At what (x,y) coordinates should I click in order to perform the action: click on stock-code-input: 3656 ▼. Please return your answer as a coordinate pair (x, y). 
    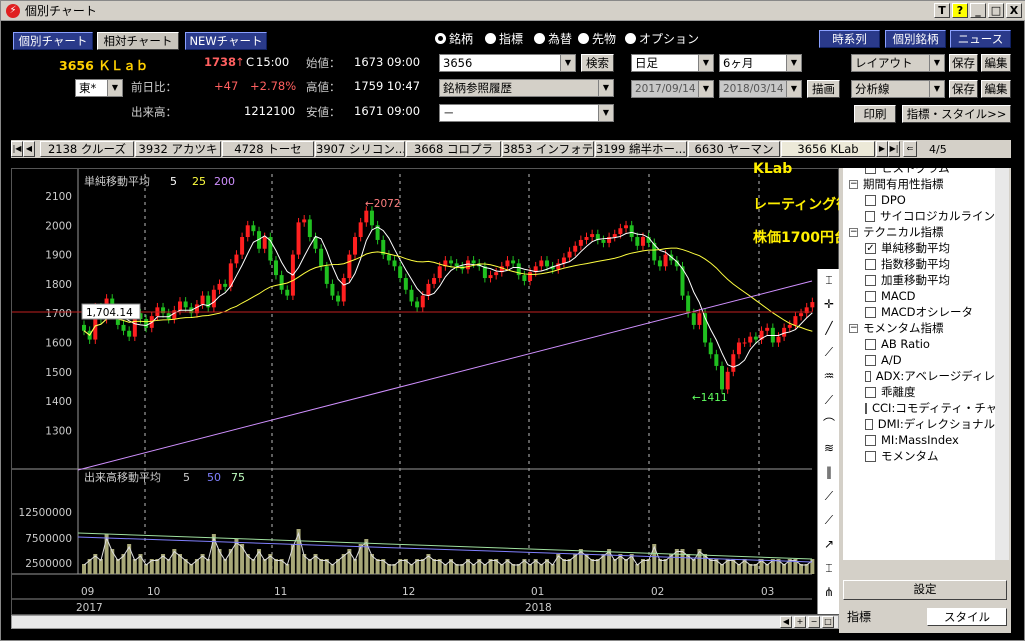
    Looking at the image, I should click on (507, 63).